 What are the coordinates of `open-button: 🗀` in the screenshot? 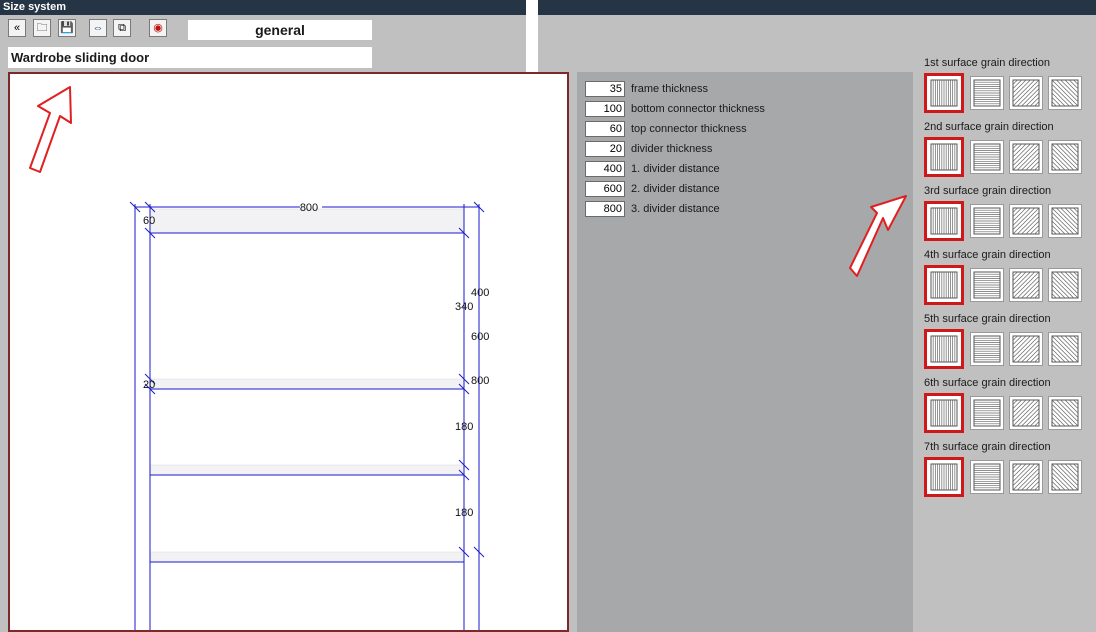 It's located at (42, 28).